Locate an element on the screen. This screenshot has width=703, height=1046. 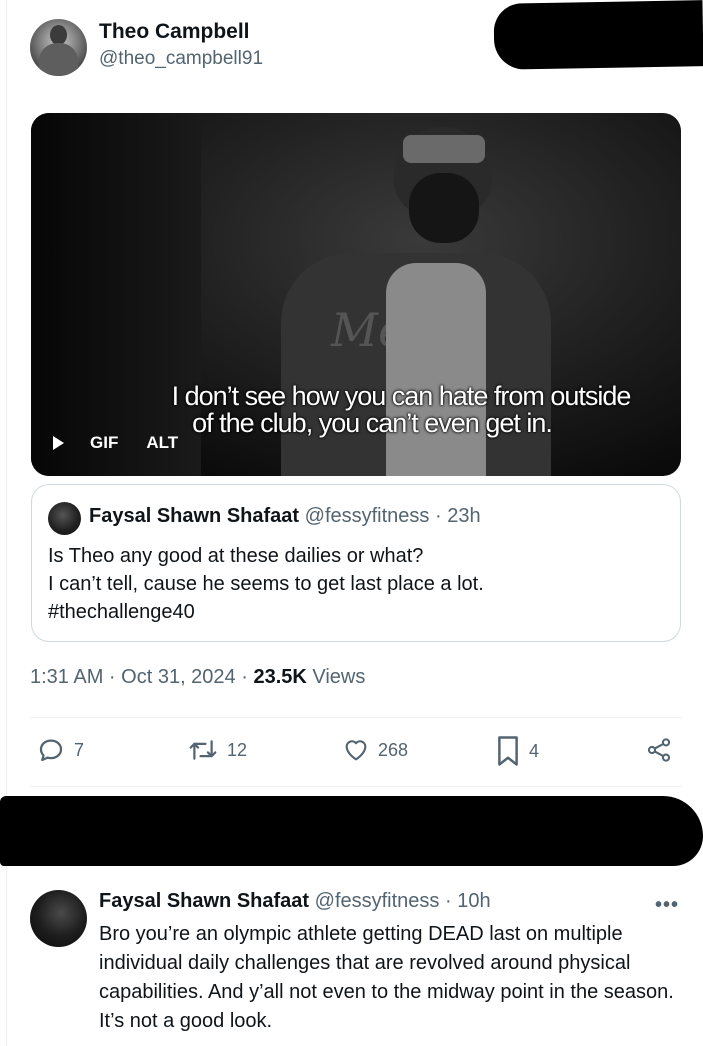
author-avatar is located at coordinates (58, 47).